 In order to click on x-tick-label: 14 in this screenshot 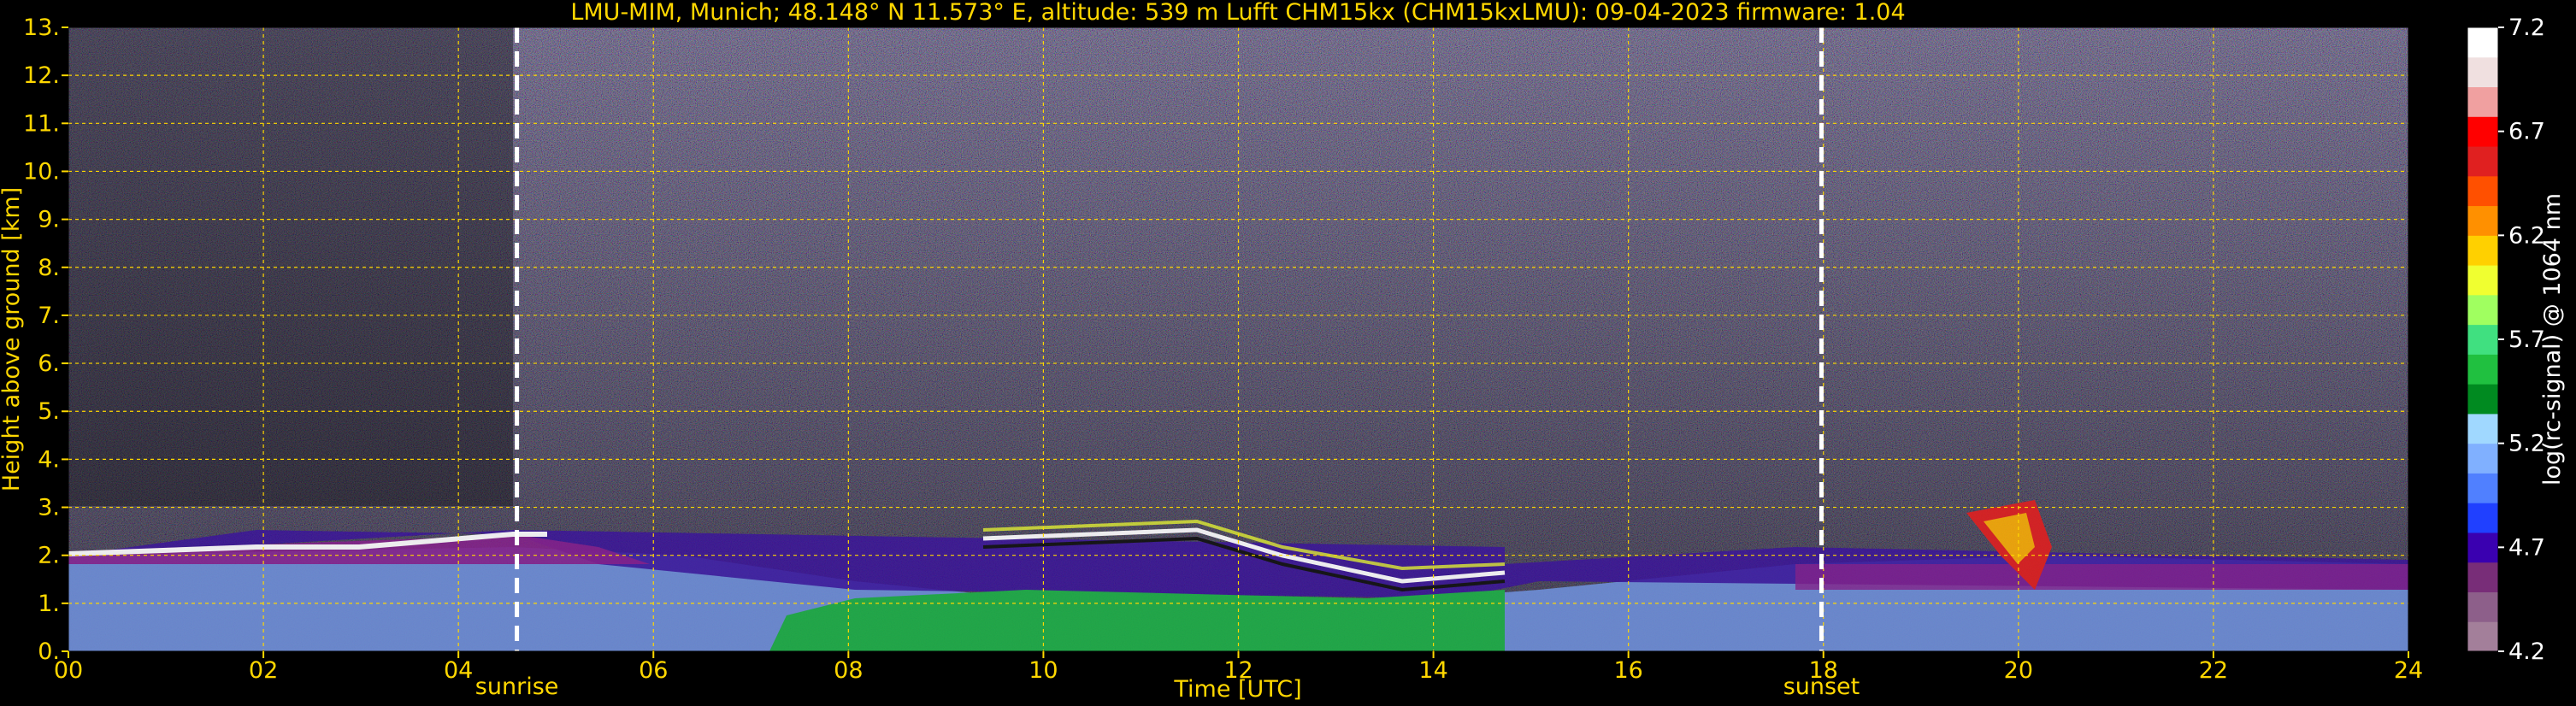, I will do `click(1432, 670)`.